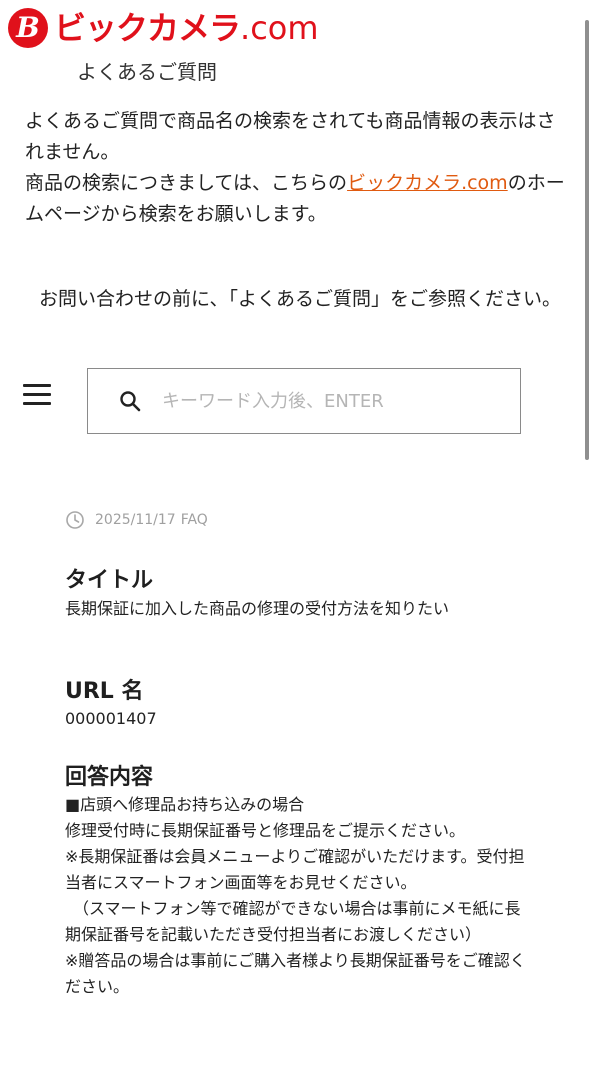 The height and width of the screenshot is (1080, 595). What do you see at coordinates (109, 777) in the screenshot?
I see `answer-label: 回答内容` at bounding box center [109, 777].